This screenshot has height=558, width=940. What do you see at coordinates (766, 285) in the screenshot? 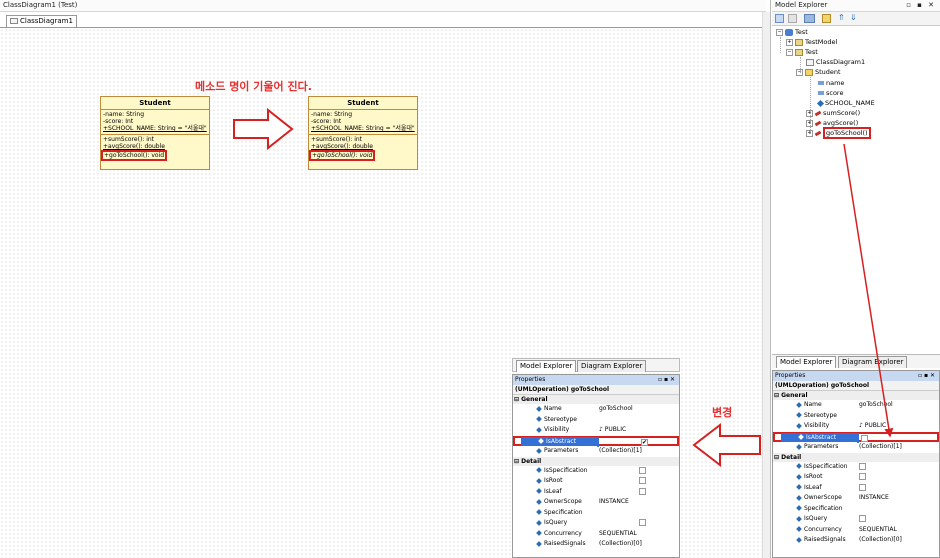
I see `canvas-scrollbar` at bounding box center [766, 285].